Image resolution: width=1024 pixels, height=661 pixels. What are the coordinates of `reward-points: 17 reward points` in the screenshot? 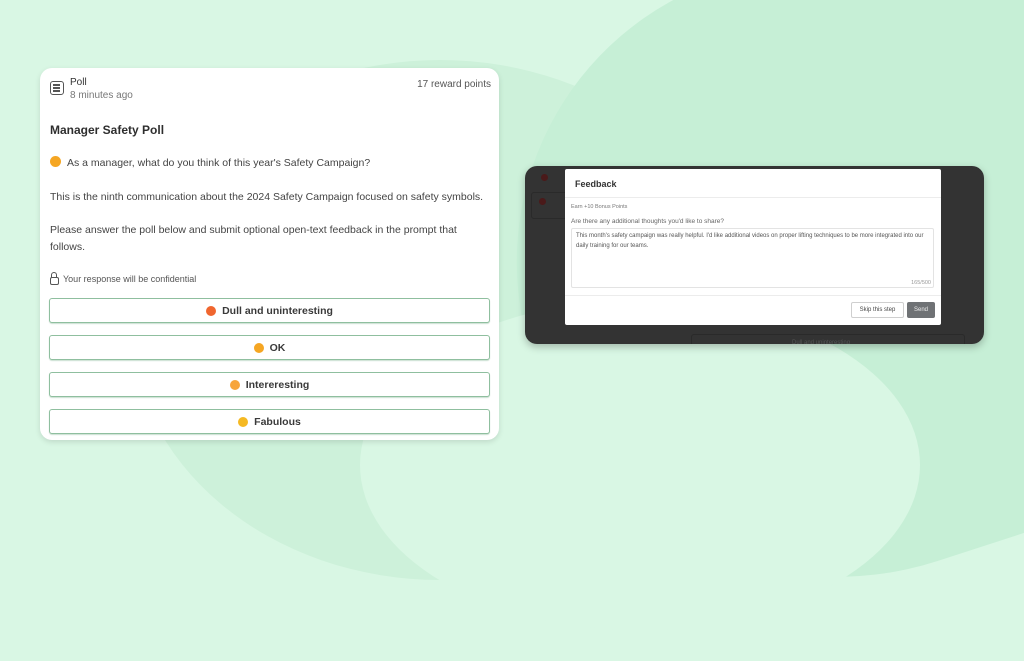 It's located at (454, 84).